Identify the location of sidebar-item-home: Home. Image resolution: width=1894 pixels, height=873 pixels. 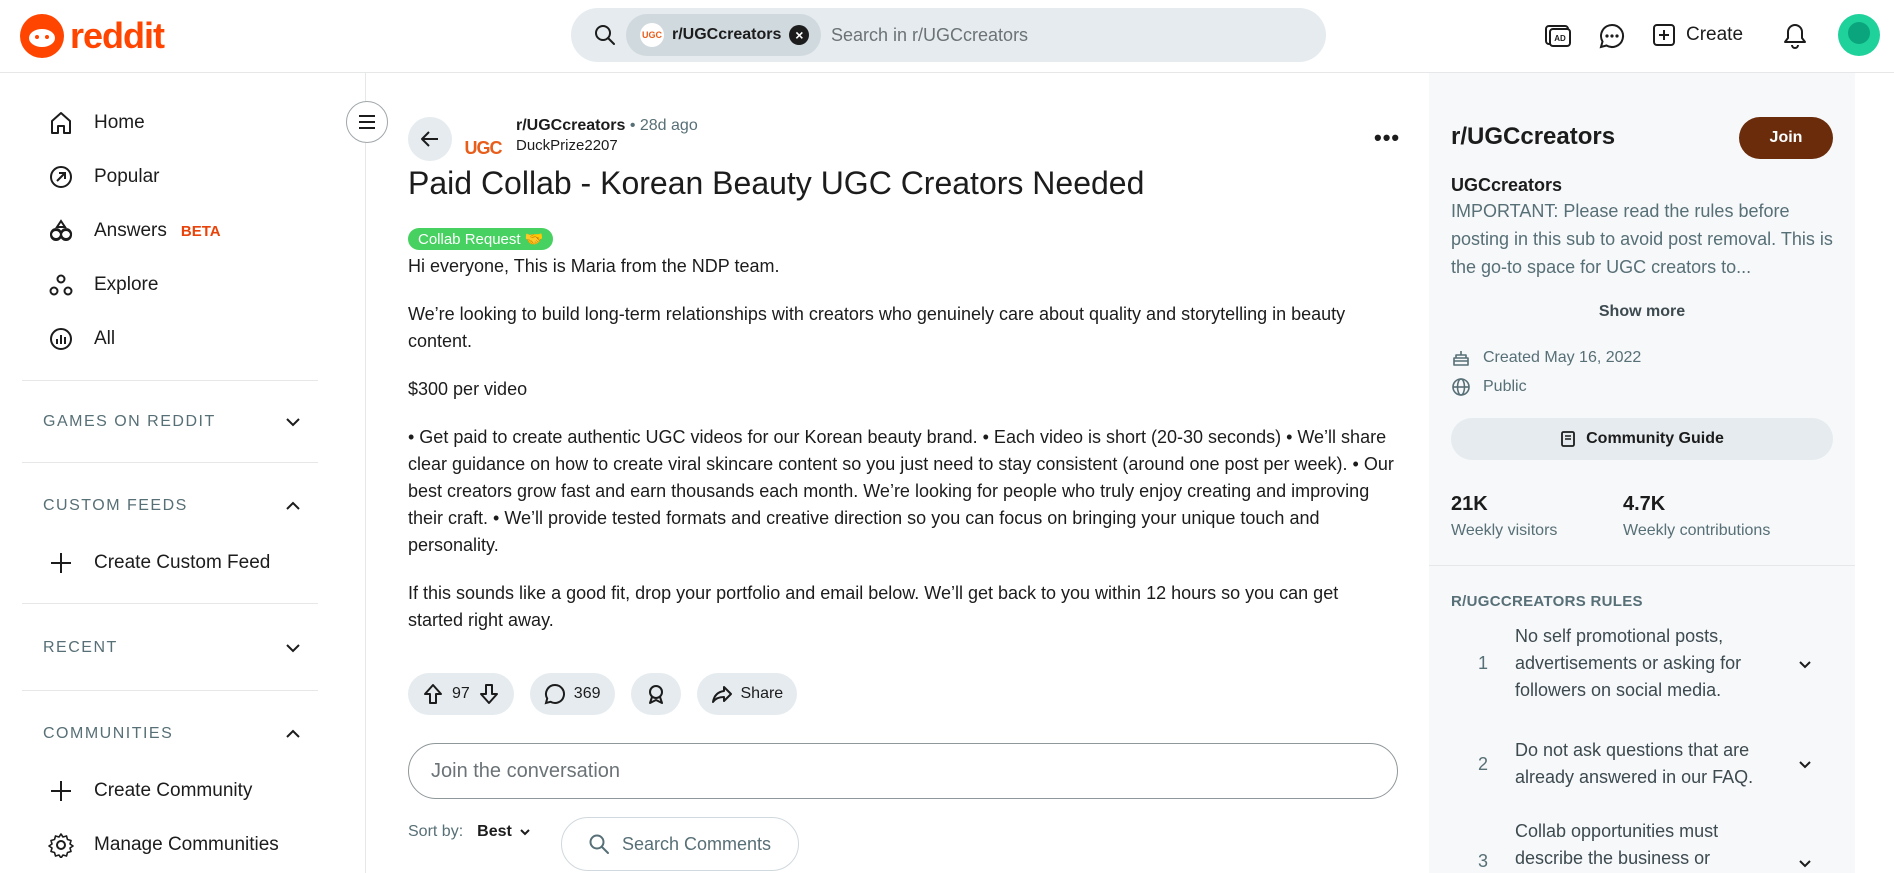
(96, 123).